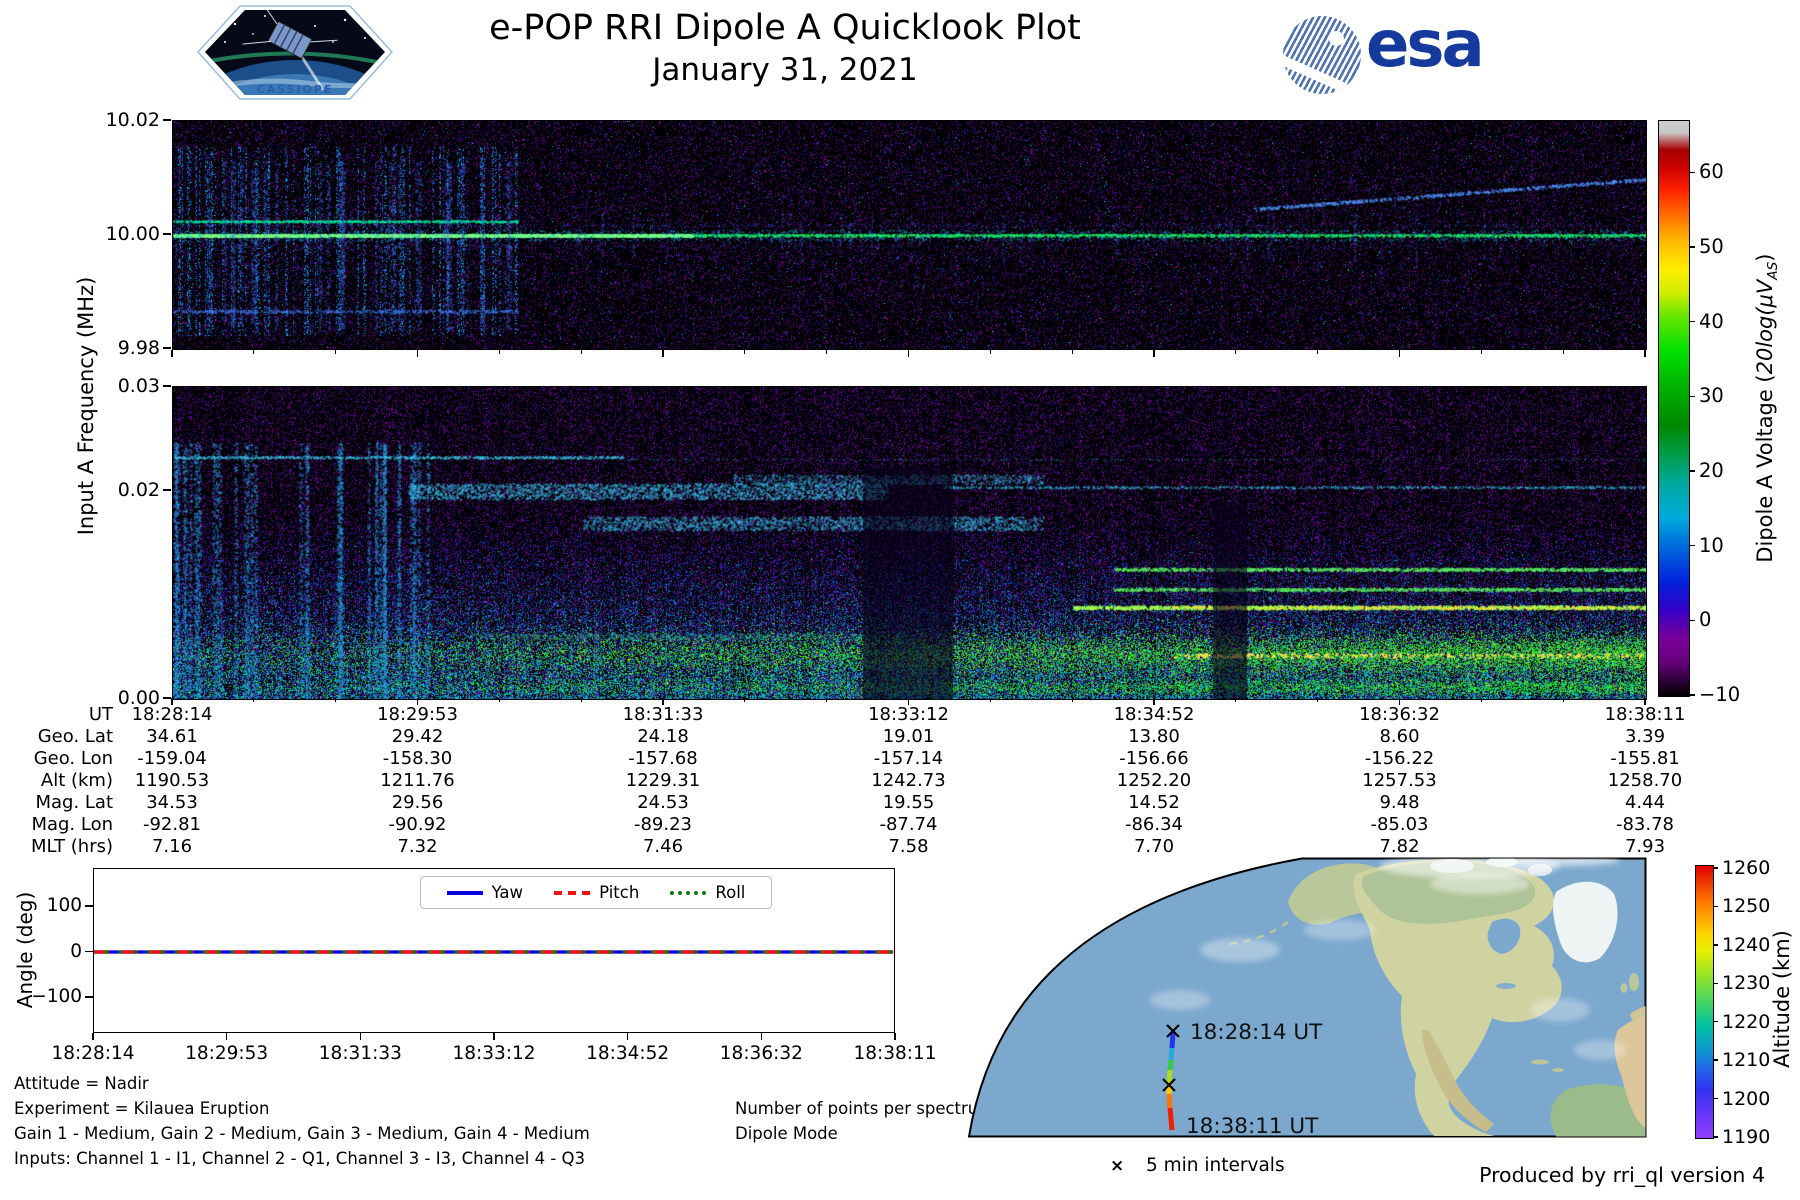 This screenshot has width=1800, height=1200. I want to click on ephemeris-cell: 9.48, so click(1399, 802).